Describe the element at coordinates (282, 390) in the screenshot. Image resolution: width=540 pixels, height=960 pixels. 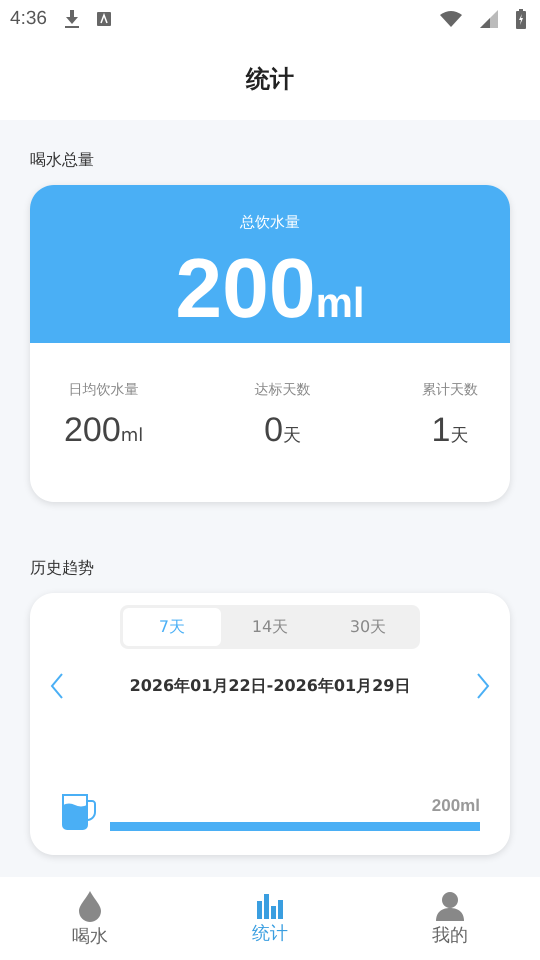
I see `stat-label: 达标天数` at that location.